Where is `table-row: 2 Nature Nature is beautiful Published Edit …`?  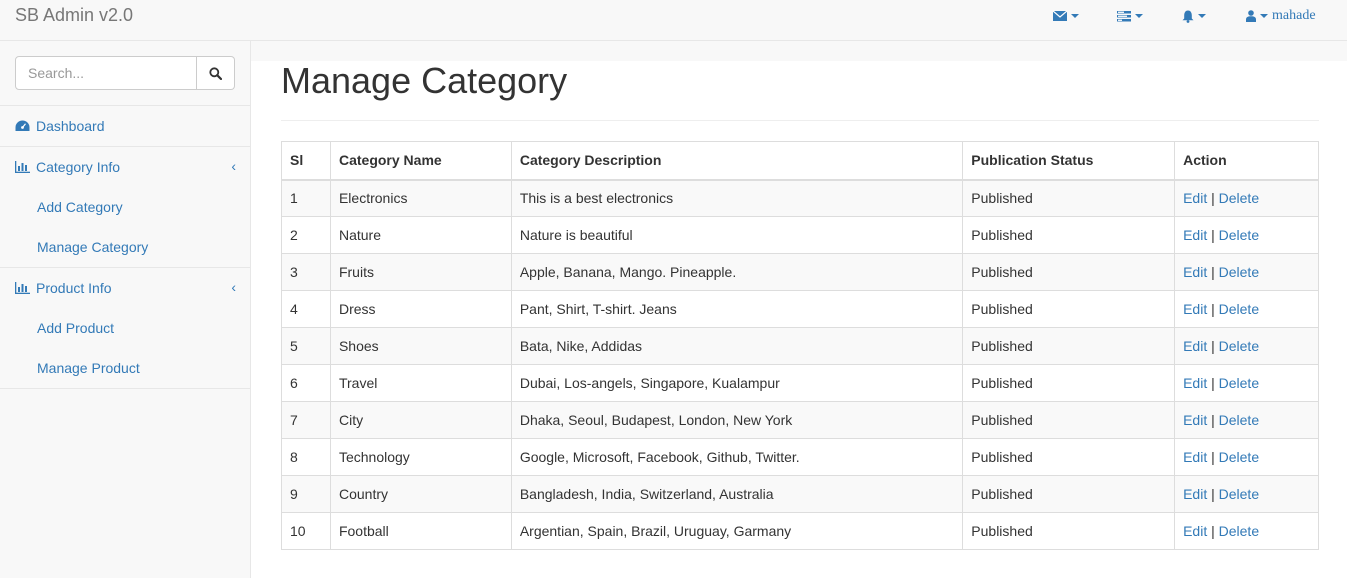
table-row: 2 Nature Nature is beautiful Published Edit … is located at coordinates (800, 235).